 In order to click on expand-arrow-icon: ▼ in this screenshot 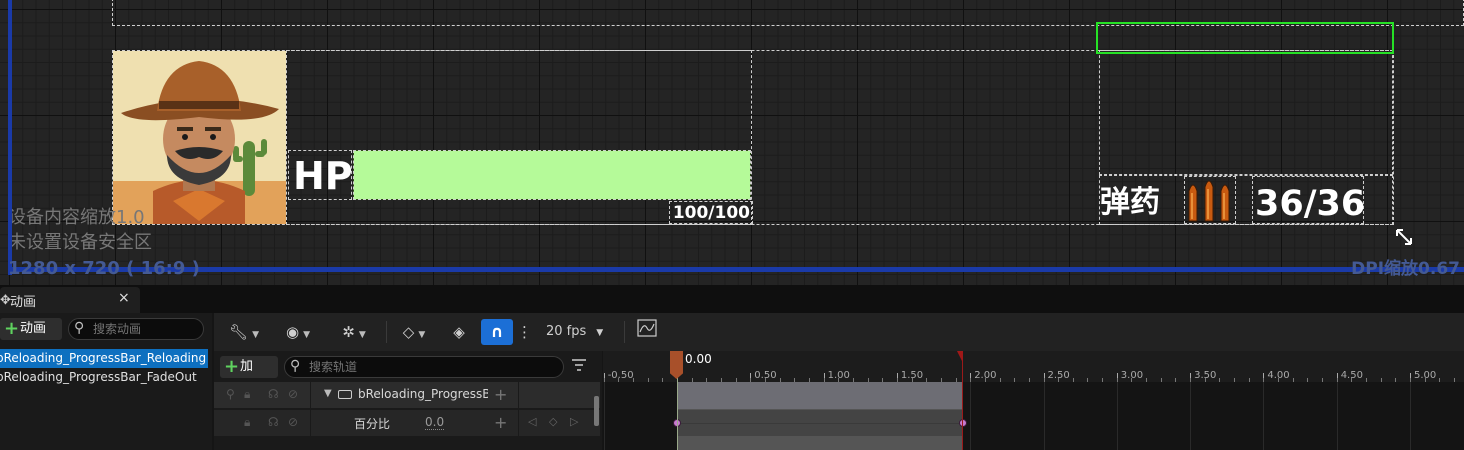, I will do `click(328, 393)`.